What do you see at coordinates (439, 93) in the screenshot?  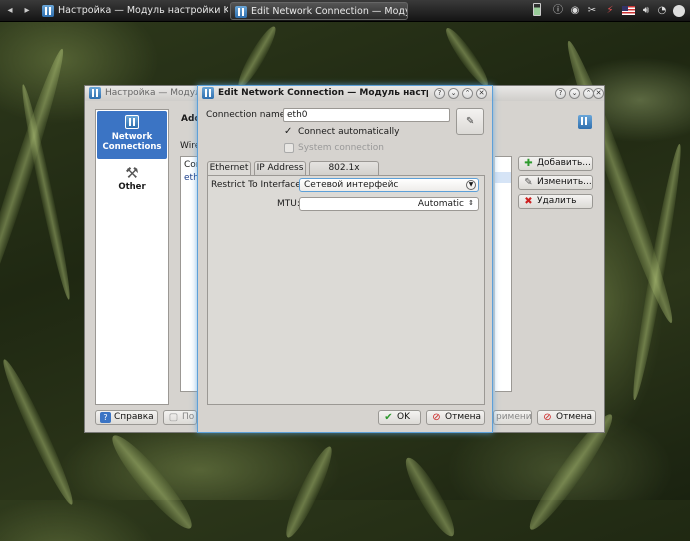 I see `dialog-help-button: ?` at bounding box center [439, 93].